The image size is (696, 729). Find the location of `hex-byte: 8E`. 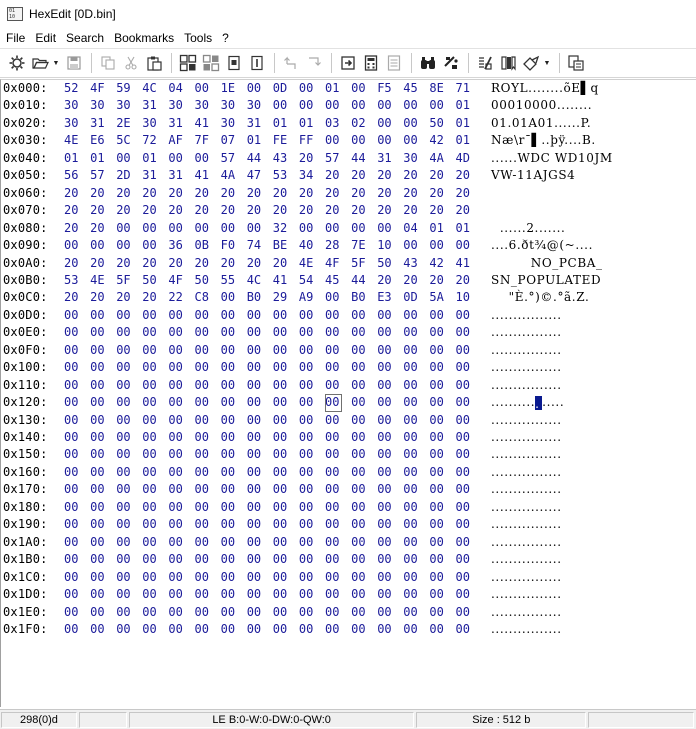

hex-byte: 8E is located at coordinates (437, 88).